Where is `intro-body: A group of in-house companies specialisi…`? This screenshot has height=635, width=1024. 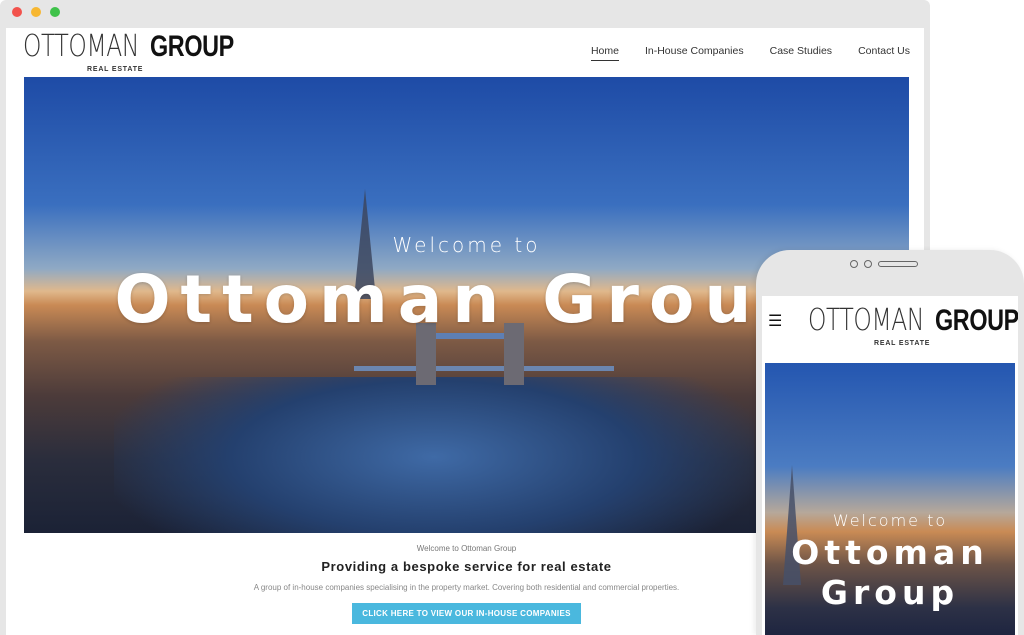 intro-body: A group of in-house companies specialisi… is located at coordinates (466, 587).